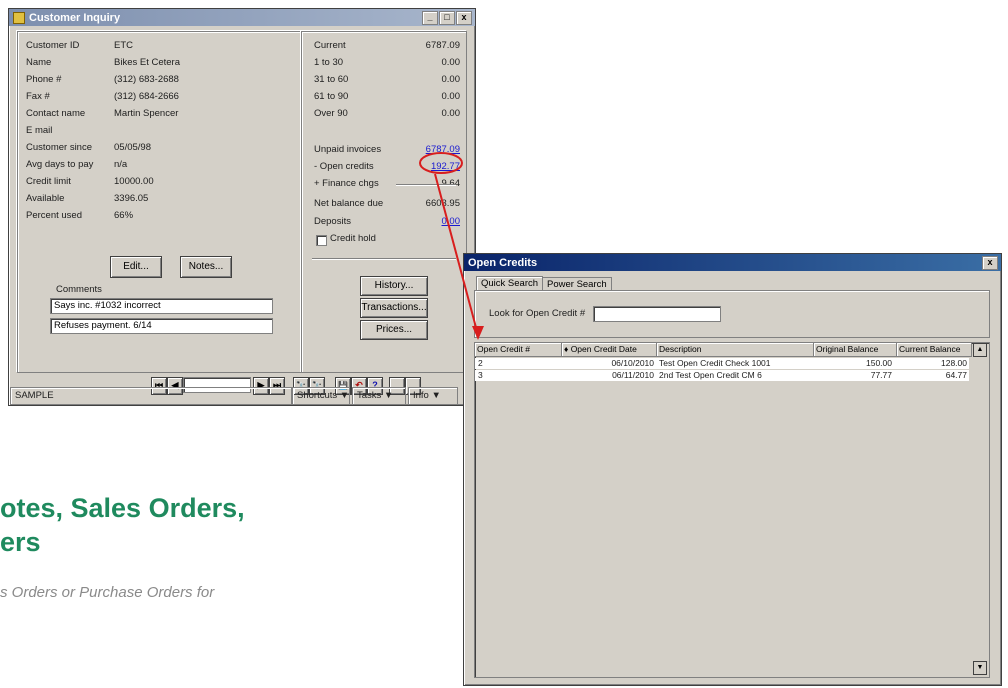  I want to click on scroll-up-button: ▲, so click(980, 350).